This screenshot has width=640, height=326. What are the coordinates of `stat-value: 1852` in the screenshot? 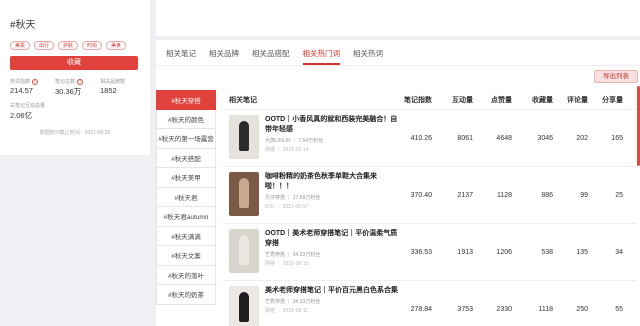 It's located at (108, 90).